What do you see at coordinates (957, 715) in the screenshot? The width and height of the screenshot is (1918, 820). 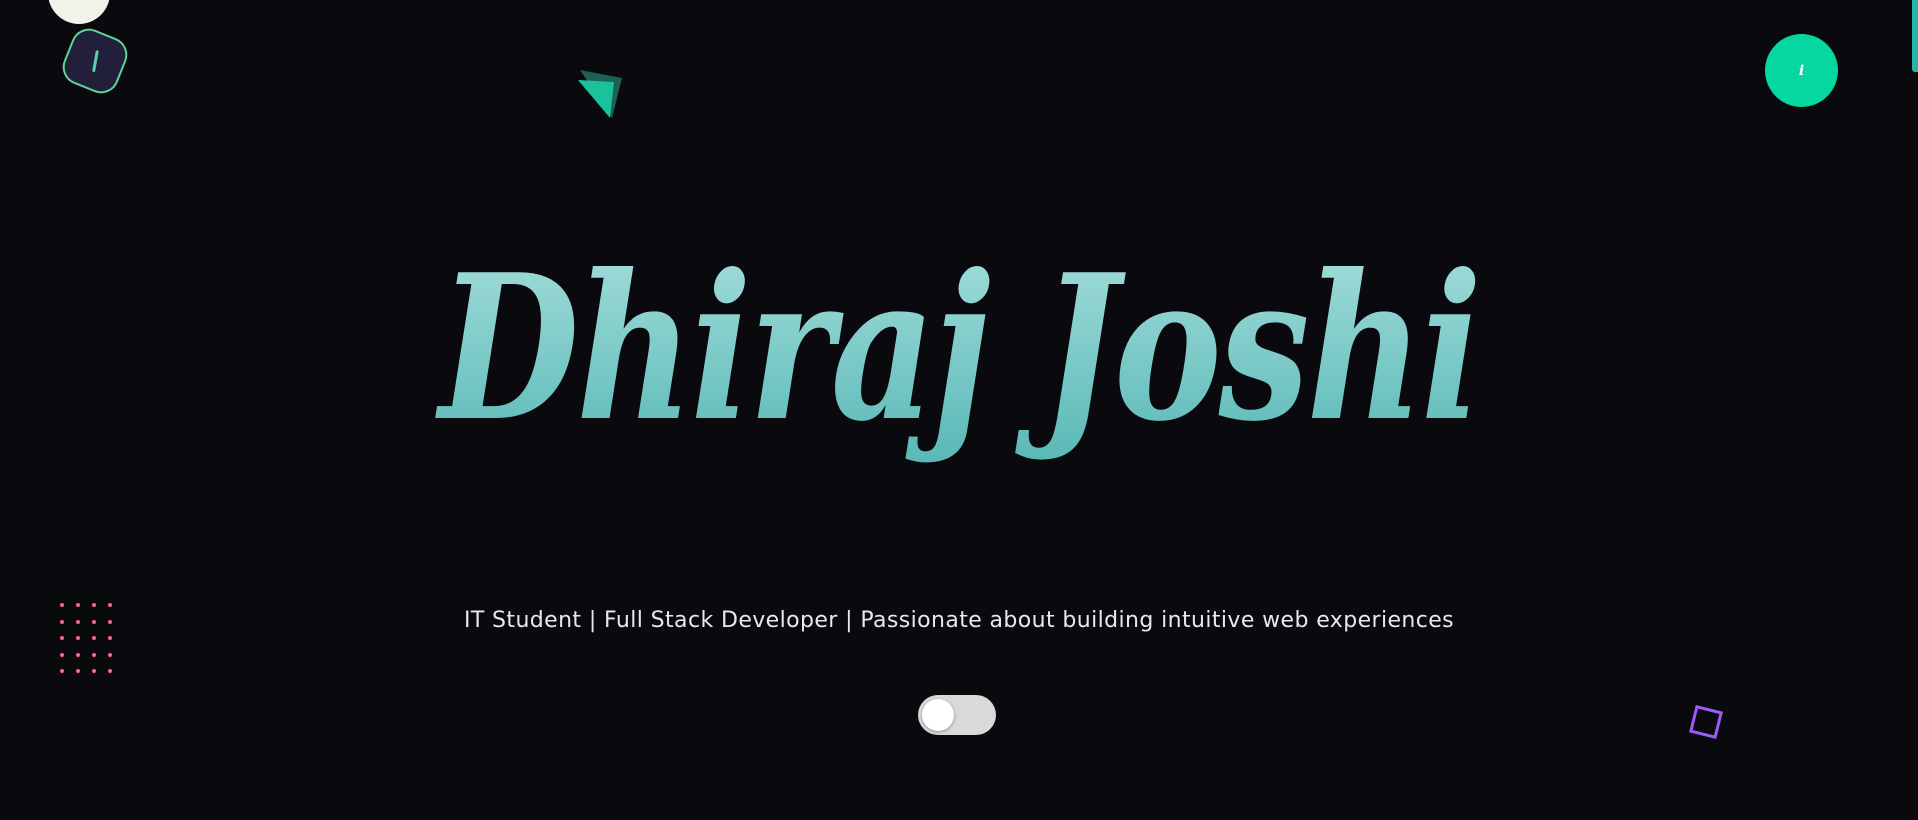 I see `theme-toggle` at bounding box center [957, 715].